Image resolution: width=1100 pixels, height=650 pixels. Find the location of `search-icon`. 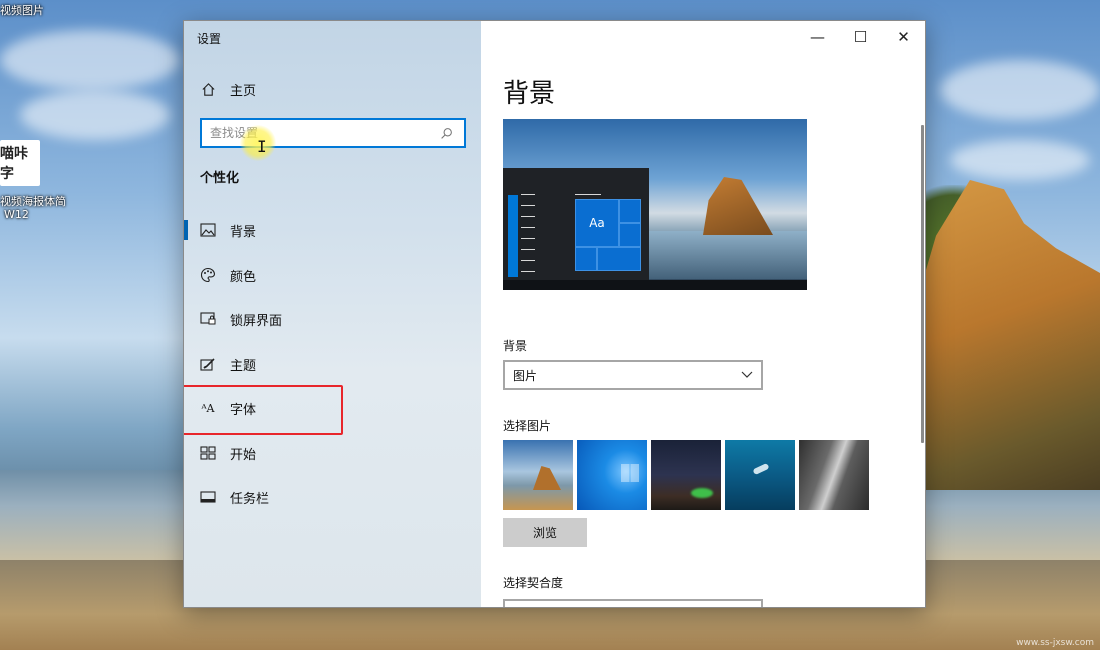

search-icon is located at coordinates (449, 133).